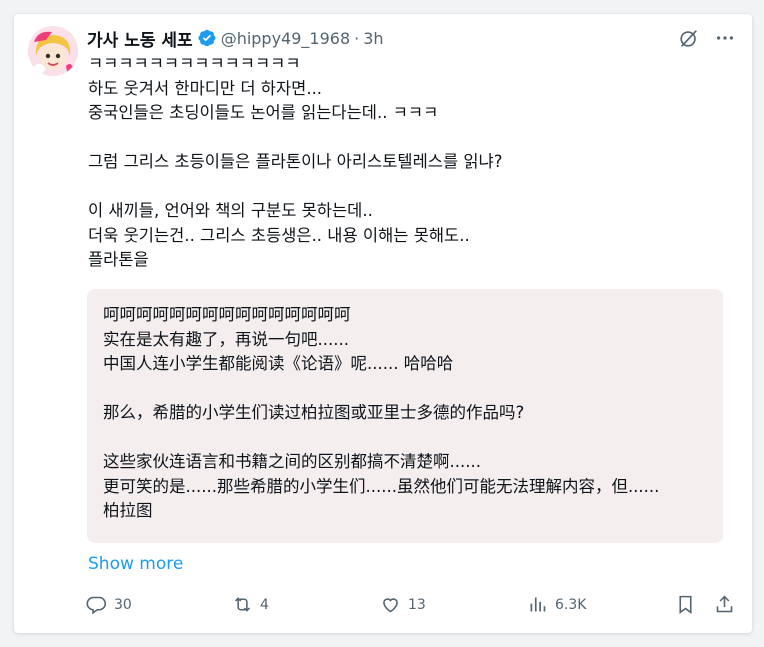 This screenshot has height=647, width=764. I want to click on user-handle: @hippy49_1968, so click(285, 38).